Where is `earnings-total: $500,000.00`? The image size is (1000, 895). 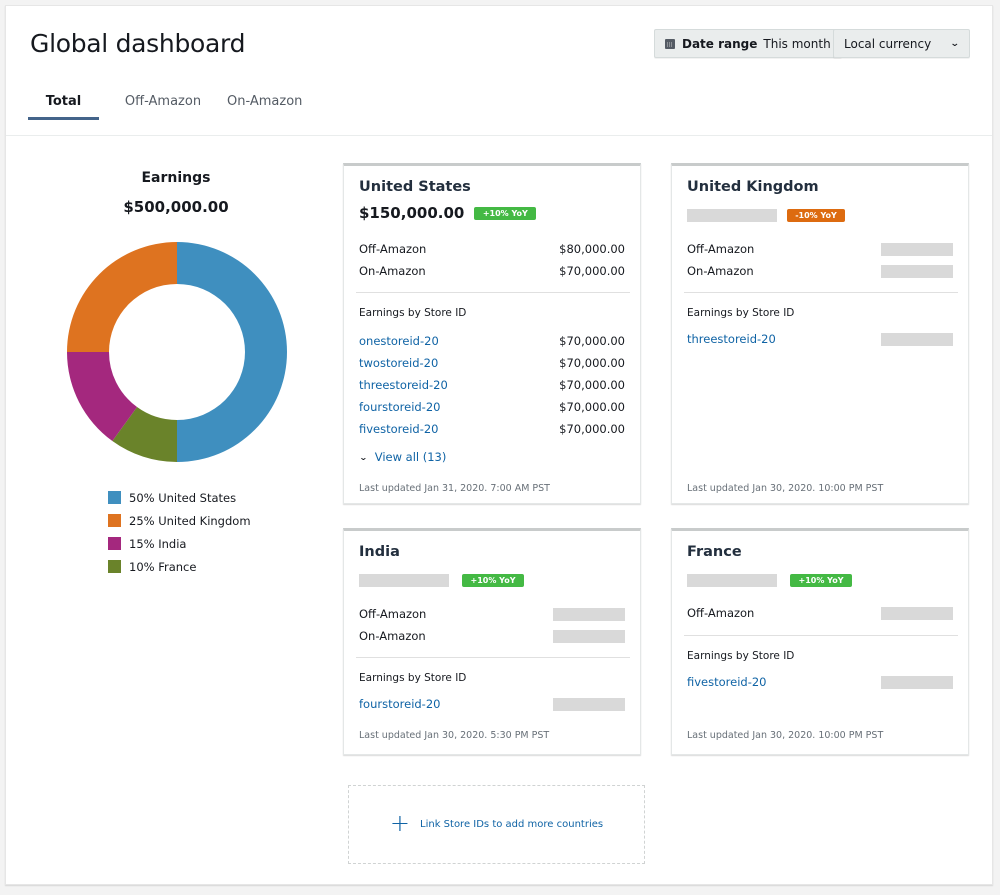 earnings-total: $500,000.00 is located at coordinates (176, 207).